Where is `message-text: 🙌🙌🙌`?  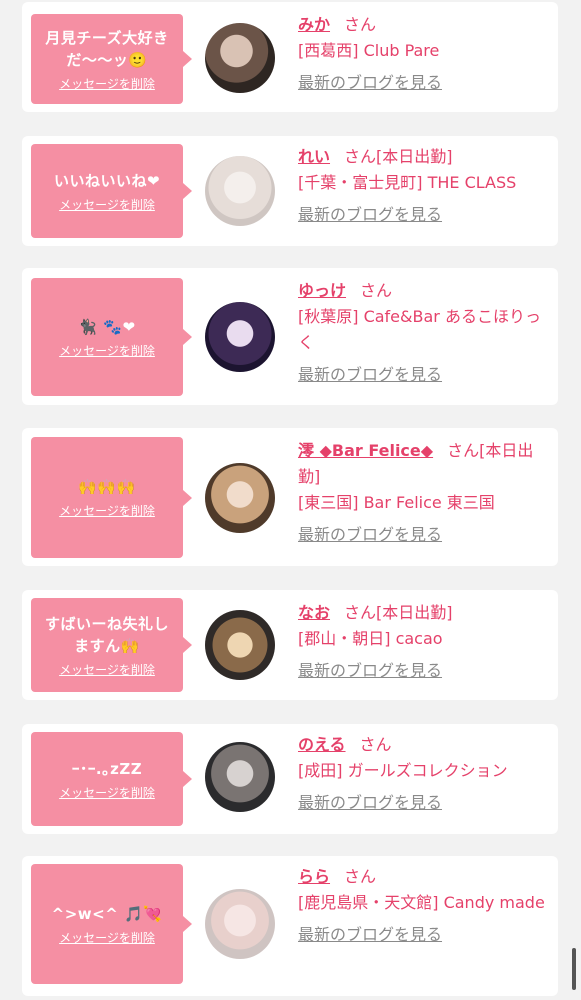
message-text: 🙌🙌🙌 is located at coordinates (107, 487).